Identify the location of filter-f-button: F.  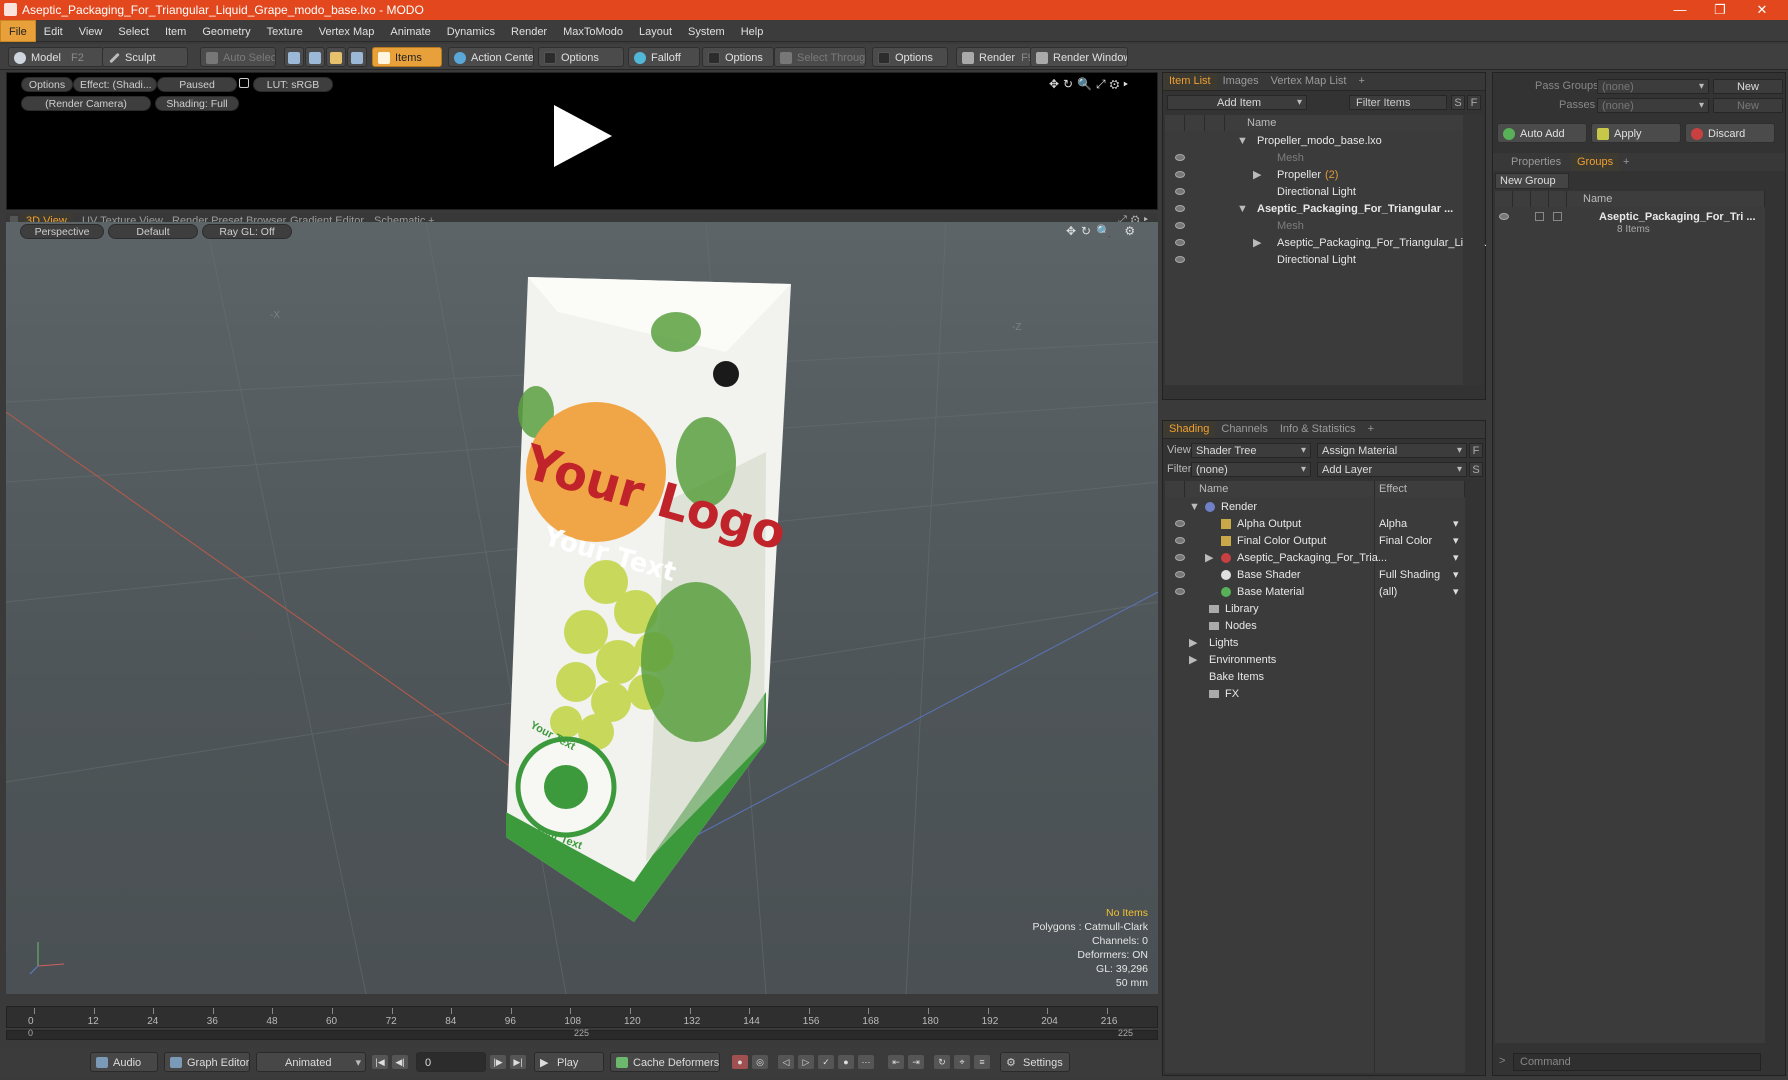
(1474, 102).